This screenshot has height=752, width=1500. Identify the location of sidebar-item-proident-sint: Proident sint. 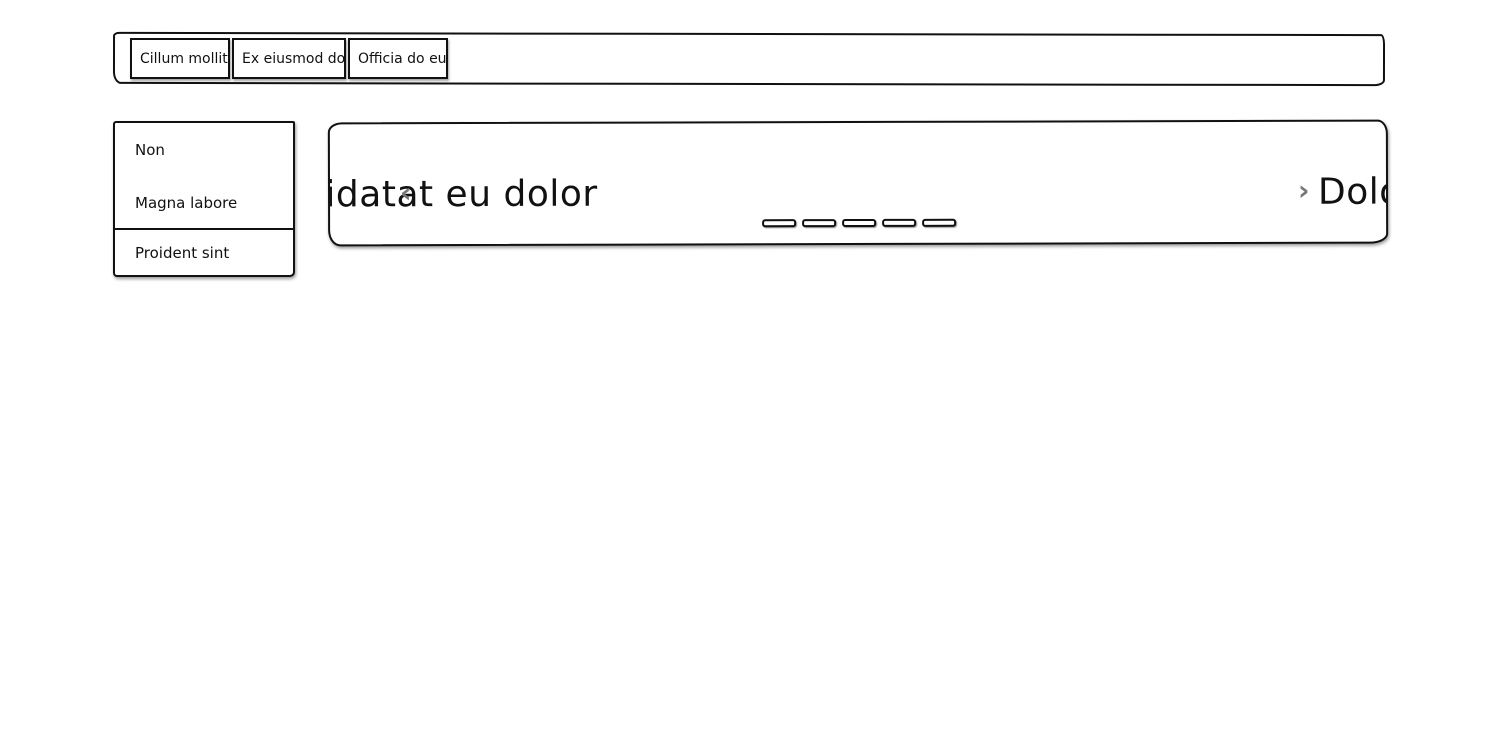
(182, 253).